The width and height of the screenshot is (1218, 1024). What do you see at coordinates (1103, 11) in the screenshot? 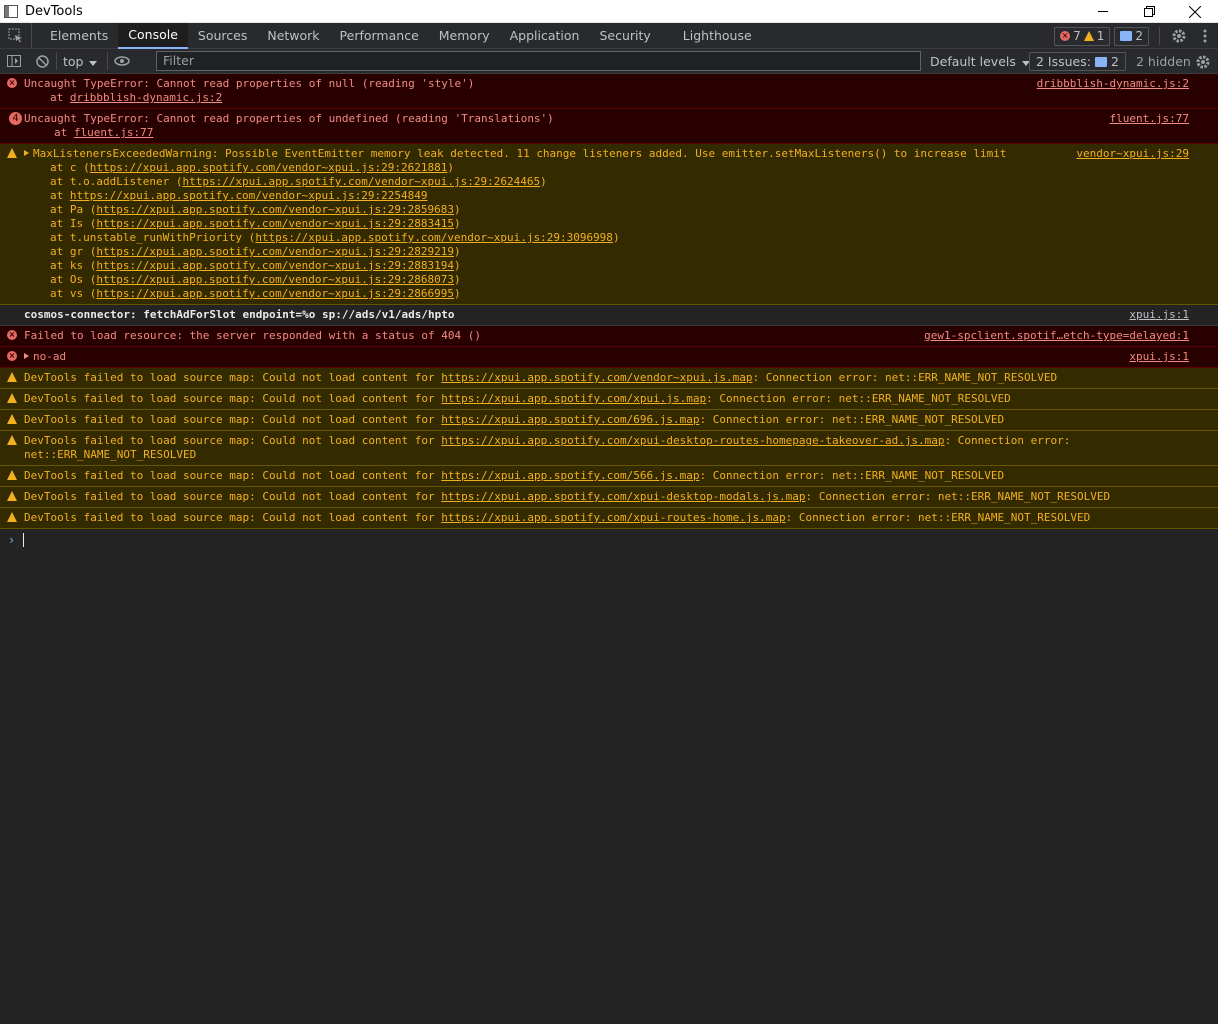
I see `minimize-icon` at bounding box center [1103, 11].